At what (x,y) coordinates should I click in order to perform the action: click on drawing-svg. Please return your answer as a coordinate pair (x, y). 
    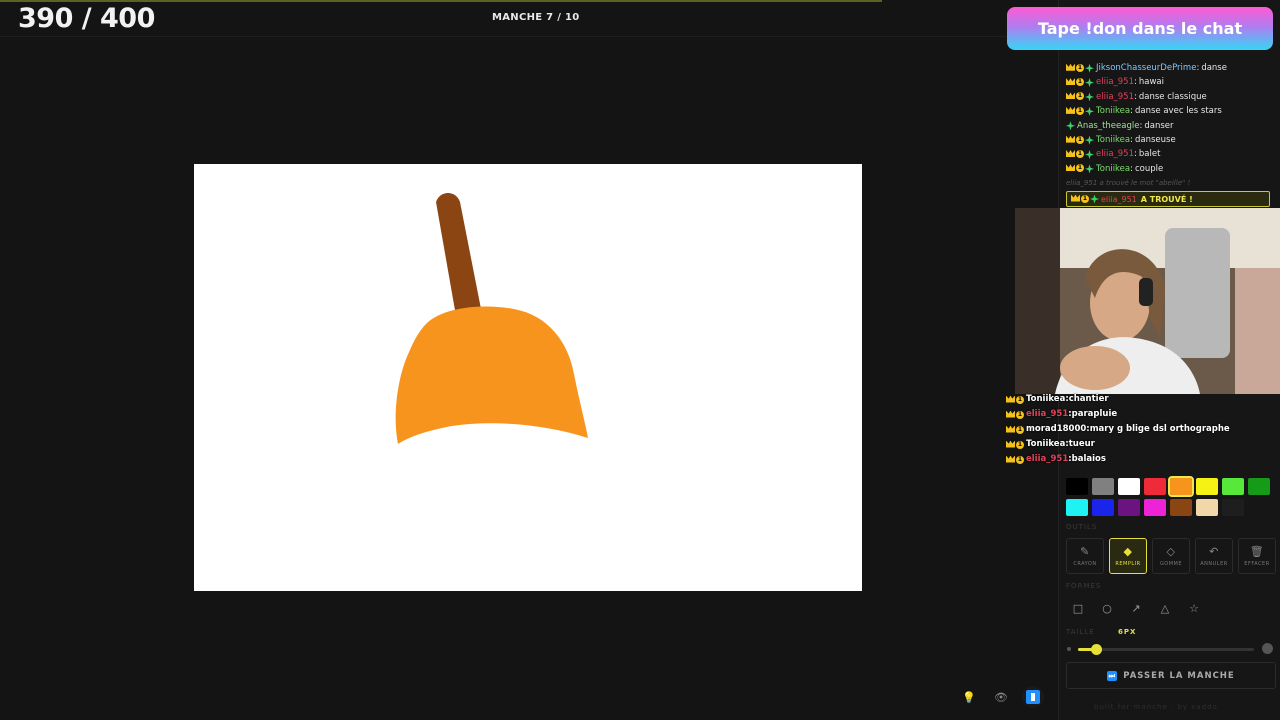
    Looking at the image, I should click on (491, 318).